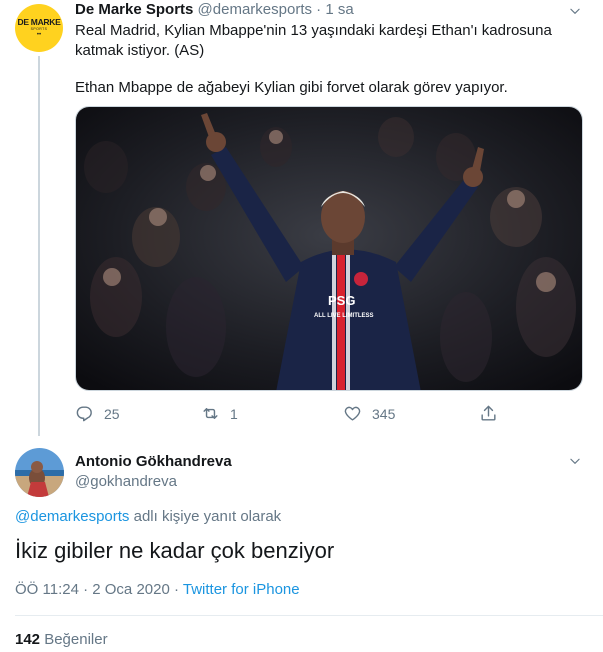  Describe the element at coordinates (72, 516) in the screenshot. I see `reply-to-mention-link: @demarkesports` at that location.